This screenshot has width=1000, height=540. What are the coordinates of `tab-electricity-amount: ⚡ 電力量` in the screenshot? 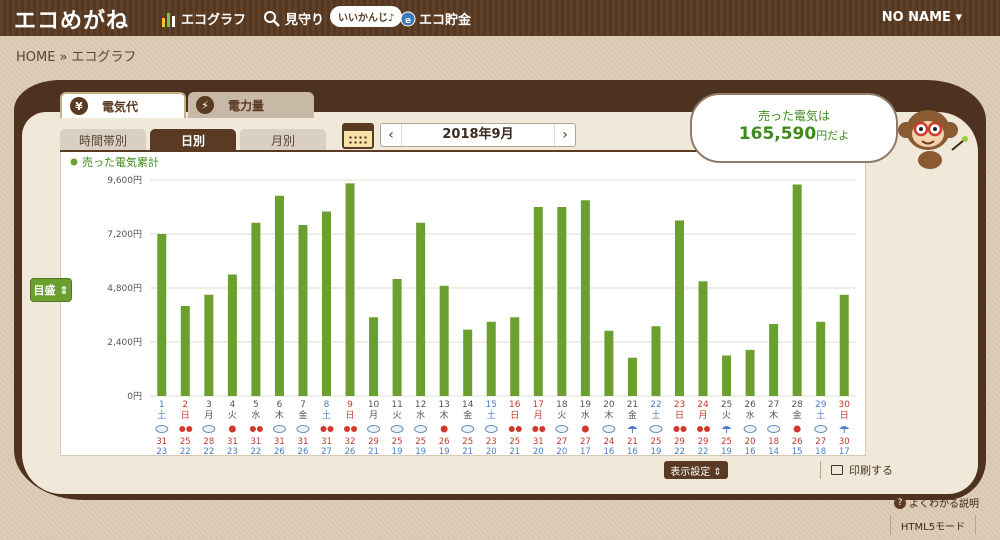 It's located at (251, 105).